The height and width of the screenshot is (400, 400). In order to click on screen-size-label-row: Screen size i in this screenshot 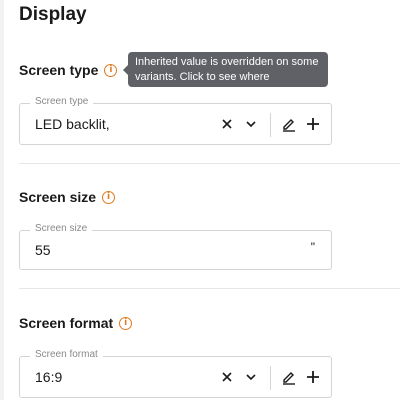, I will do `click(67, 197)`.